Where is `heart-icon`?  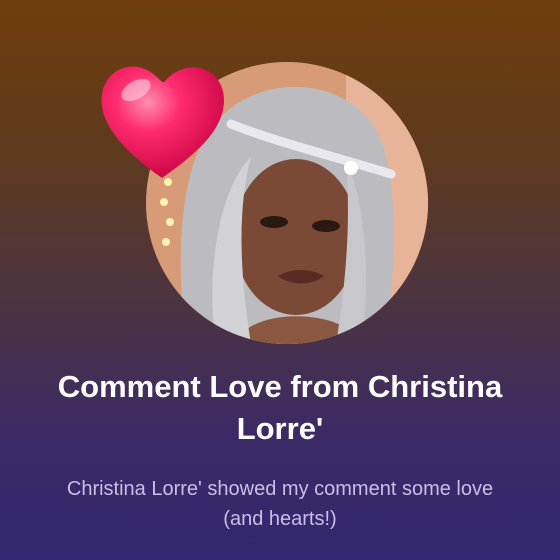
heart-icon is located at coordinates (162, 120).